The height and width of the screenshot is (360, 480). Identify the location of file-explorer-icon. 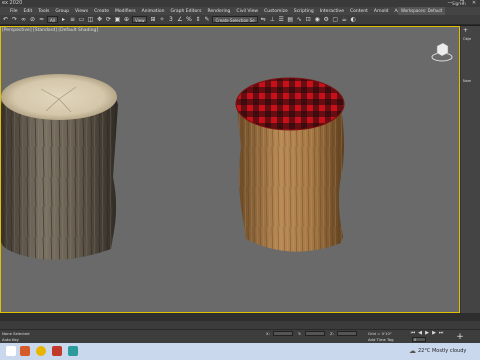
(25, 351).